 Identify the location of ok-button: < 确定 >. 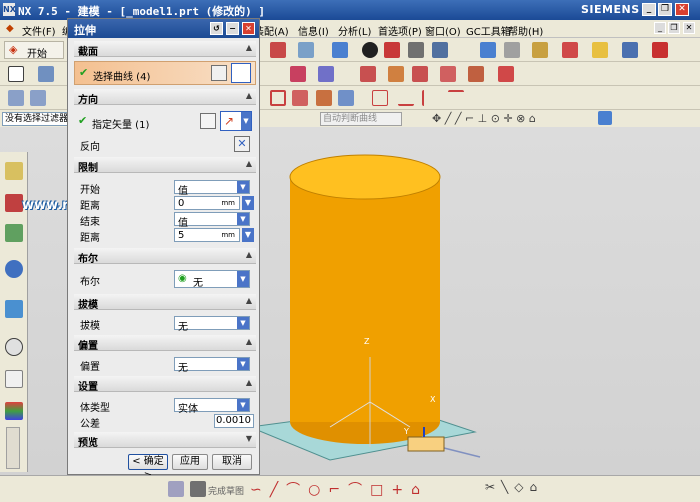
(148, 467).